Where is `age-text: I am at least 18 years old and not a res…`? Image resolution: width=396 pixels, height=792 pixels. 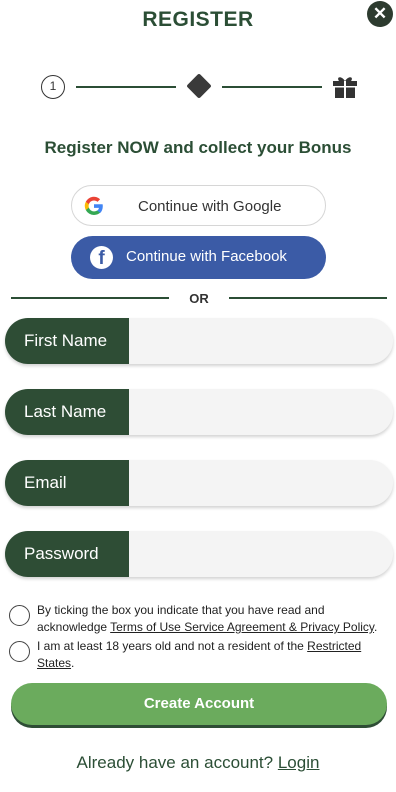 age-text: I am at least 18 years old and not a res… is located at coordinates (213, 655).